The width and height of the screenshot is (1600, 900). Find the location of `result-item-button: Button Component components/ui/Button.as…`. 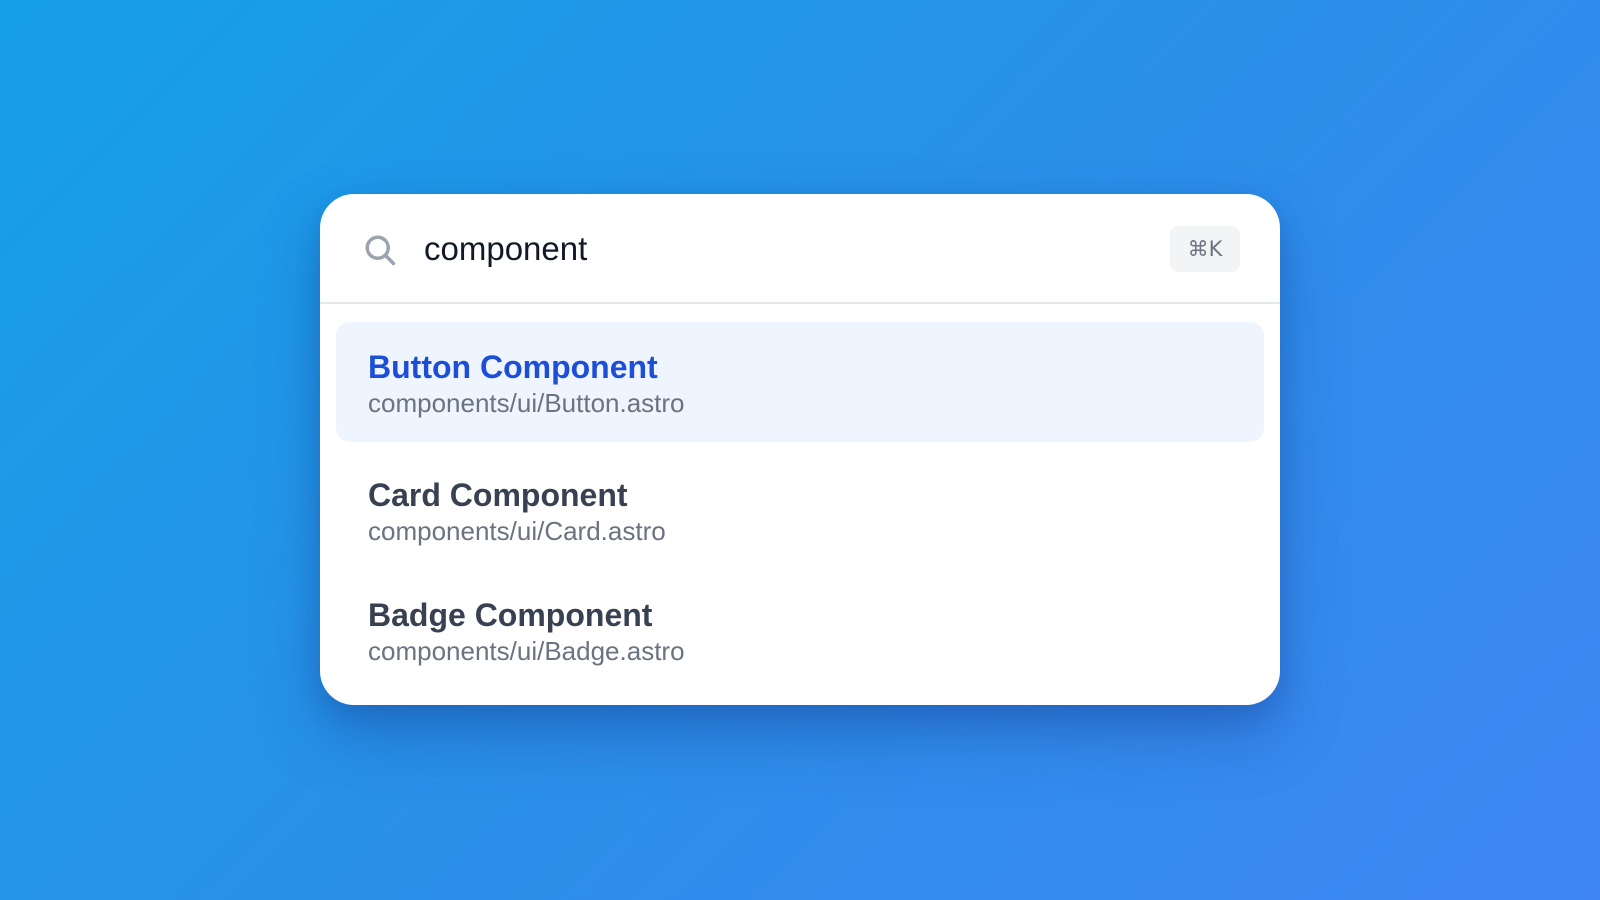

result-item-button: Button Component components/ui/Button.as… is located at coordinates (800, 382).